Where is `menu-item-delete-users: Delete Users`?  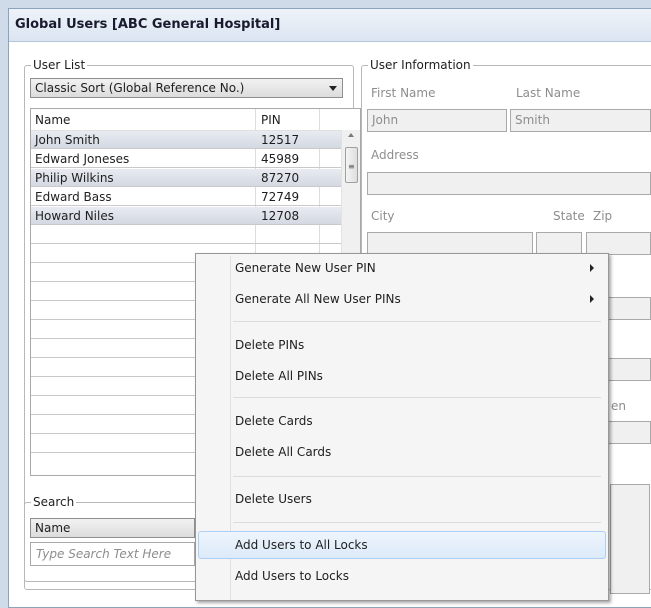
menu-item-delete-users: Delete Users is located at coordinates (402, 499).